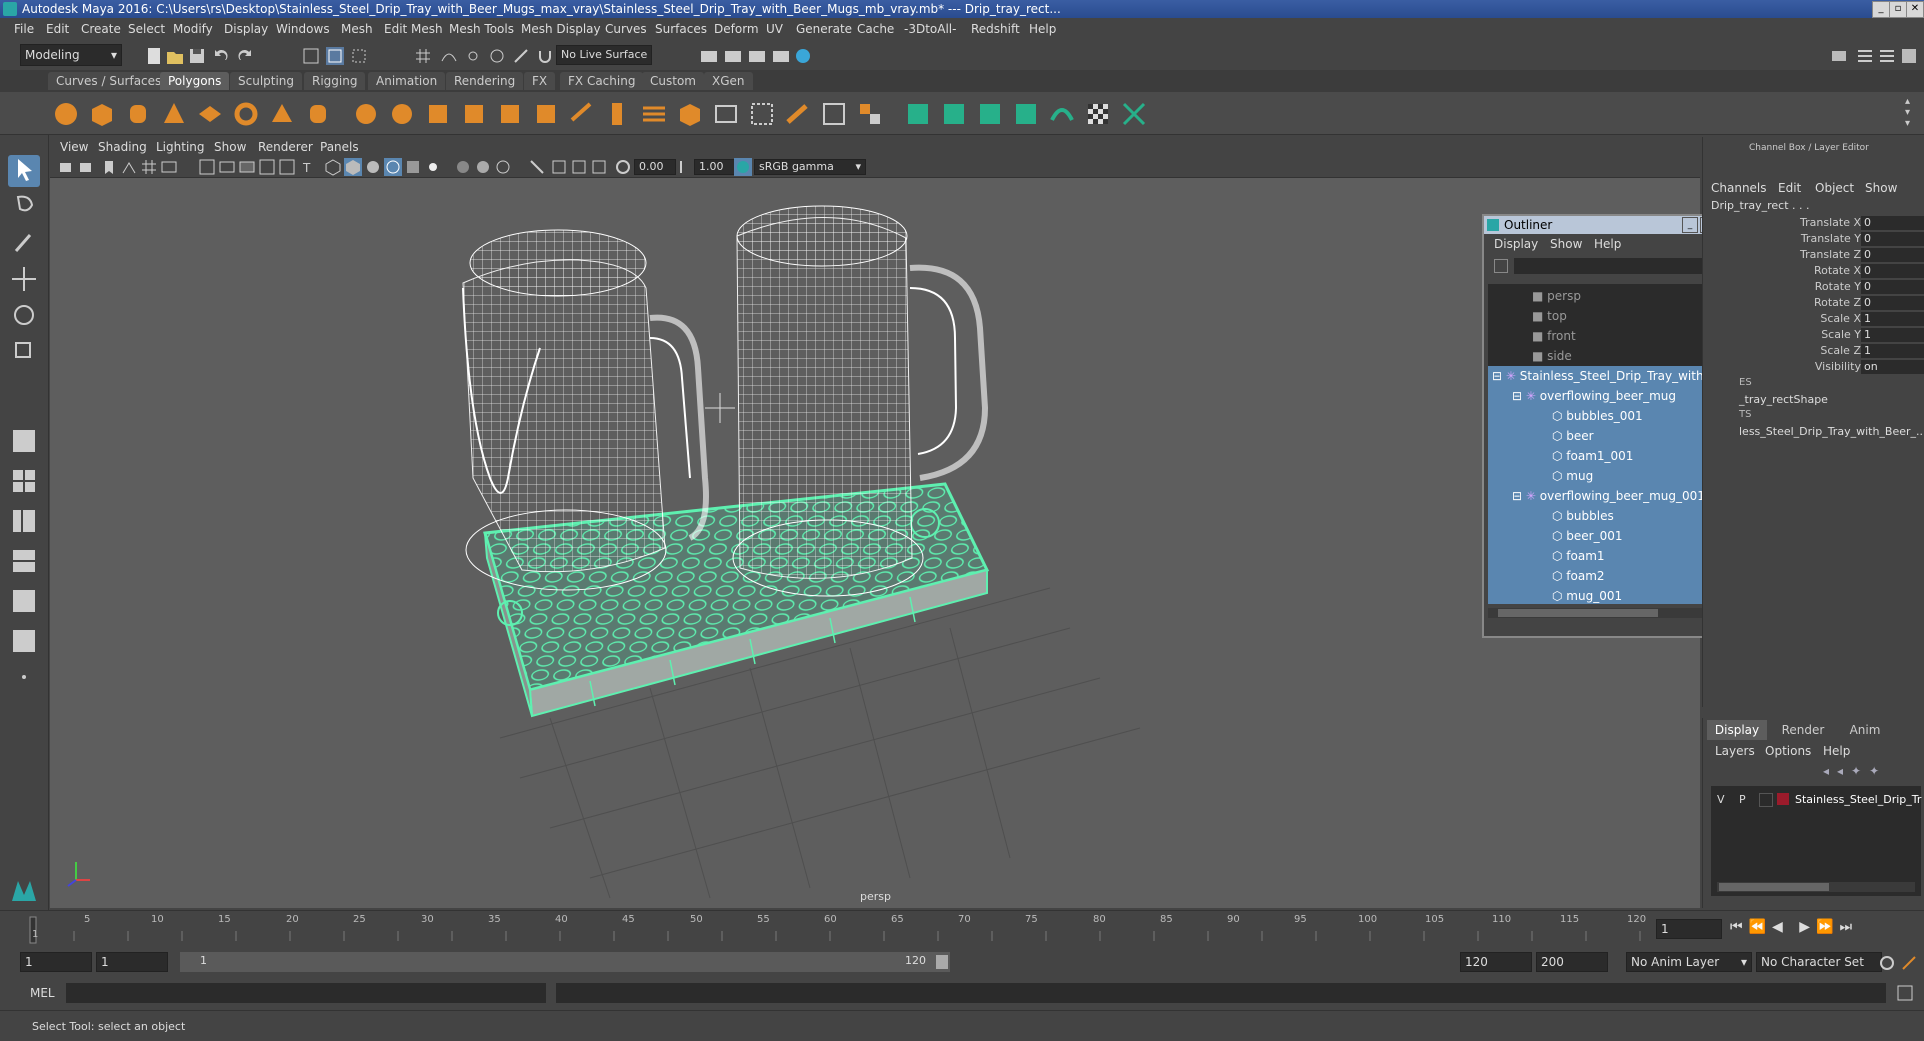  I want to click on tool-settings-icon, so click(1887, 56).